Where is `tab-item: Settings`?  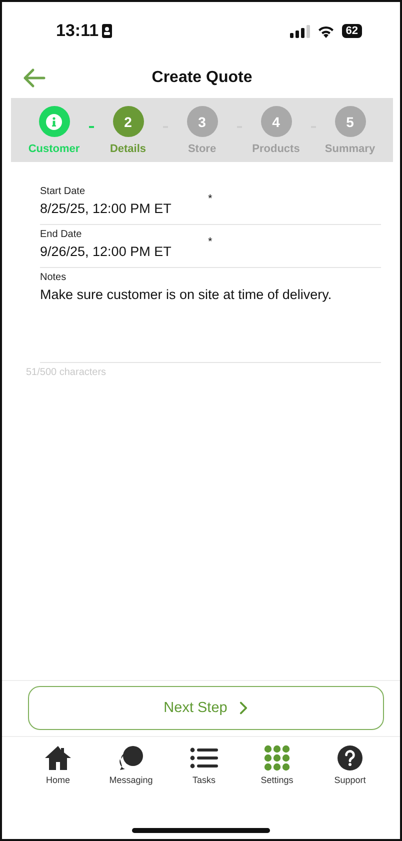
tab-item: Settings is located at coordinates (277, 765).